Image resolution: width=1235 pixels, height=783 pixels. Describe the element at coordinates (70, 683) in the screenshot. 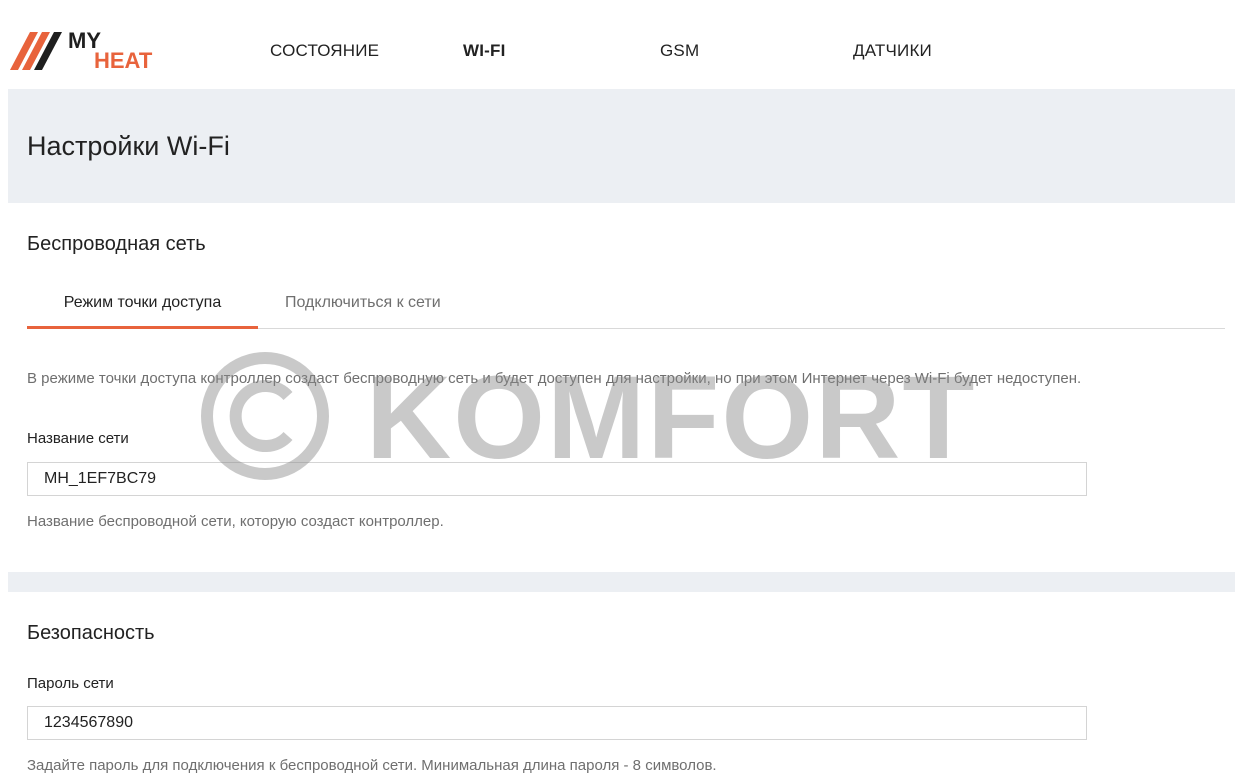

I see `password-label: Пароль сети` at that location.